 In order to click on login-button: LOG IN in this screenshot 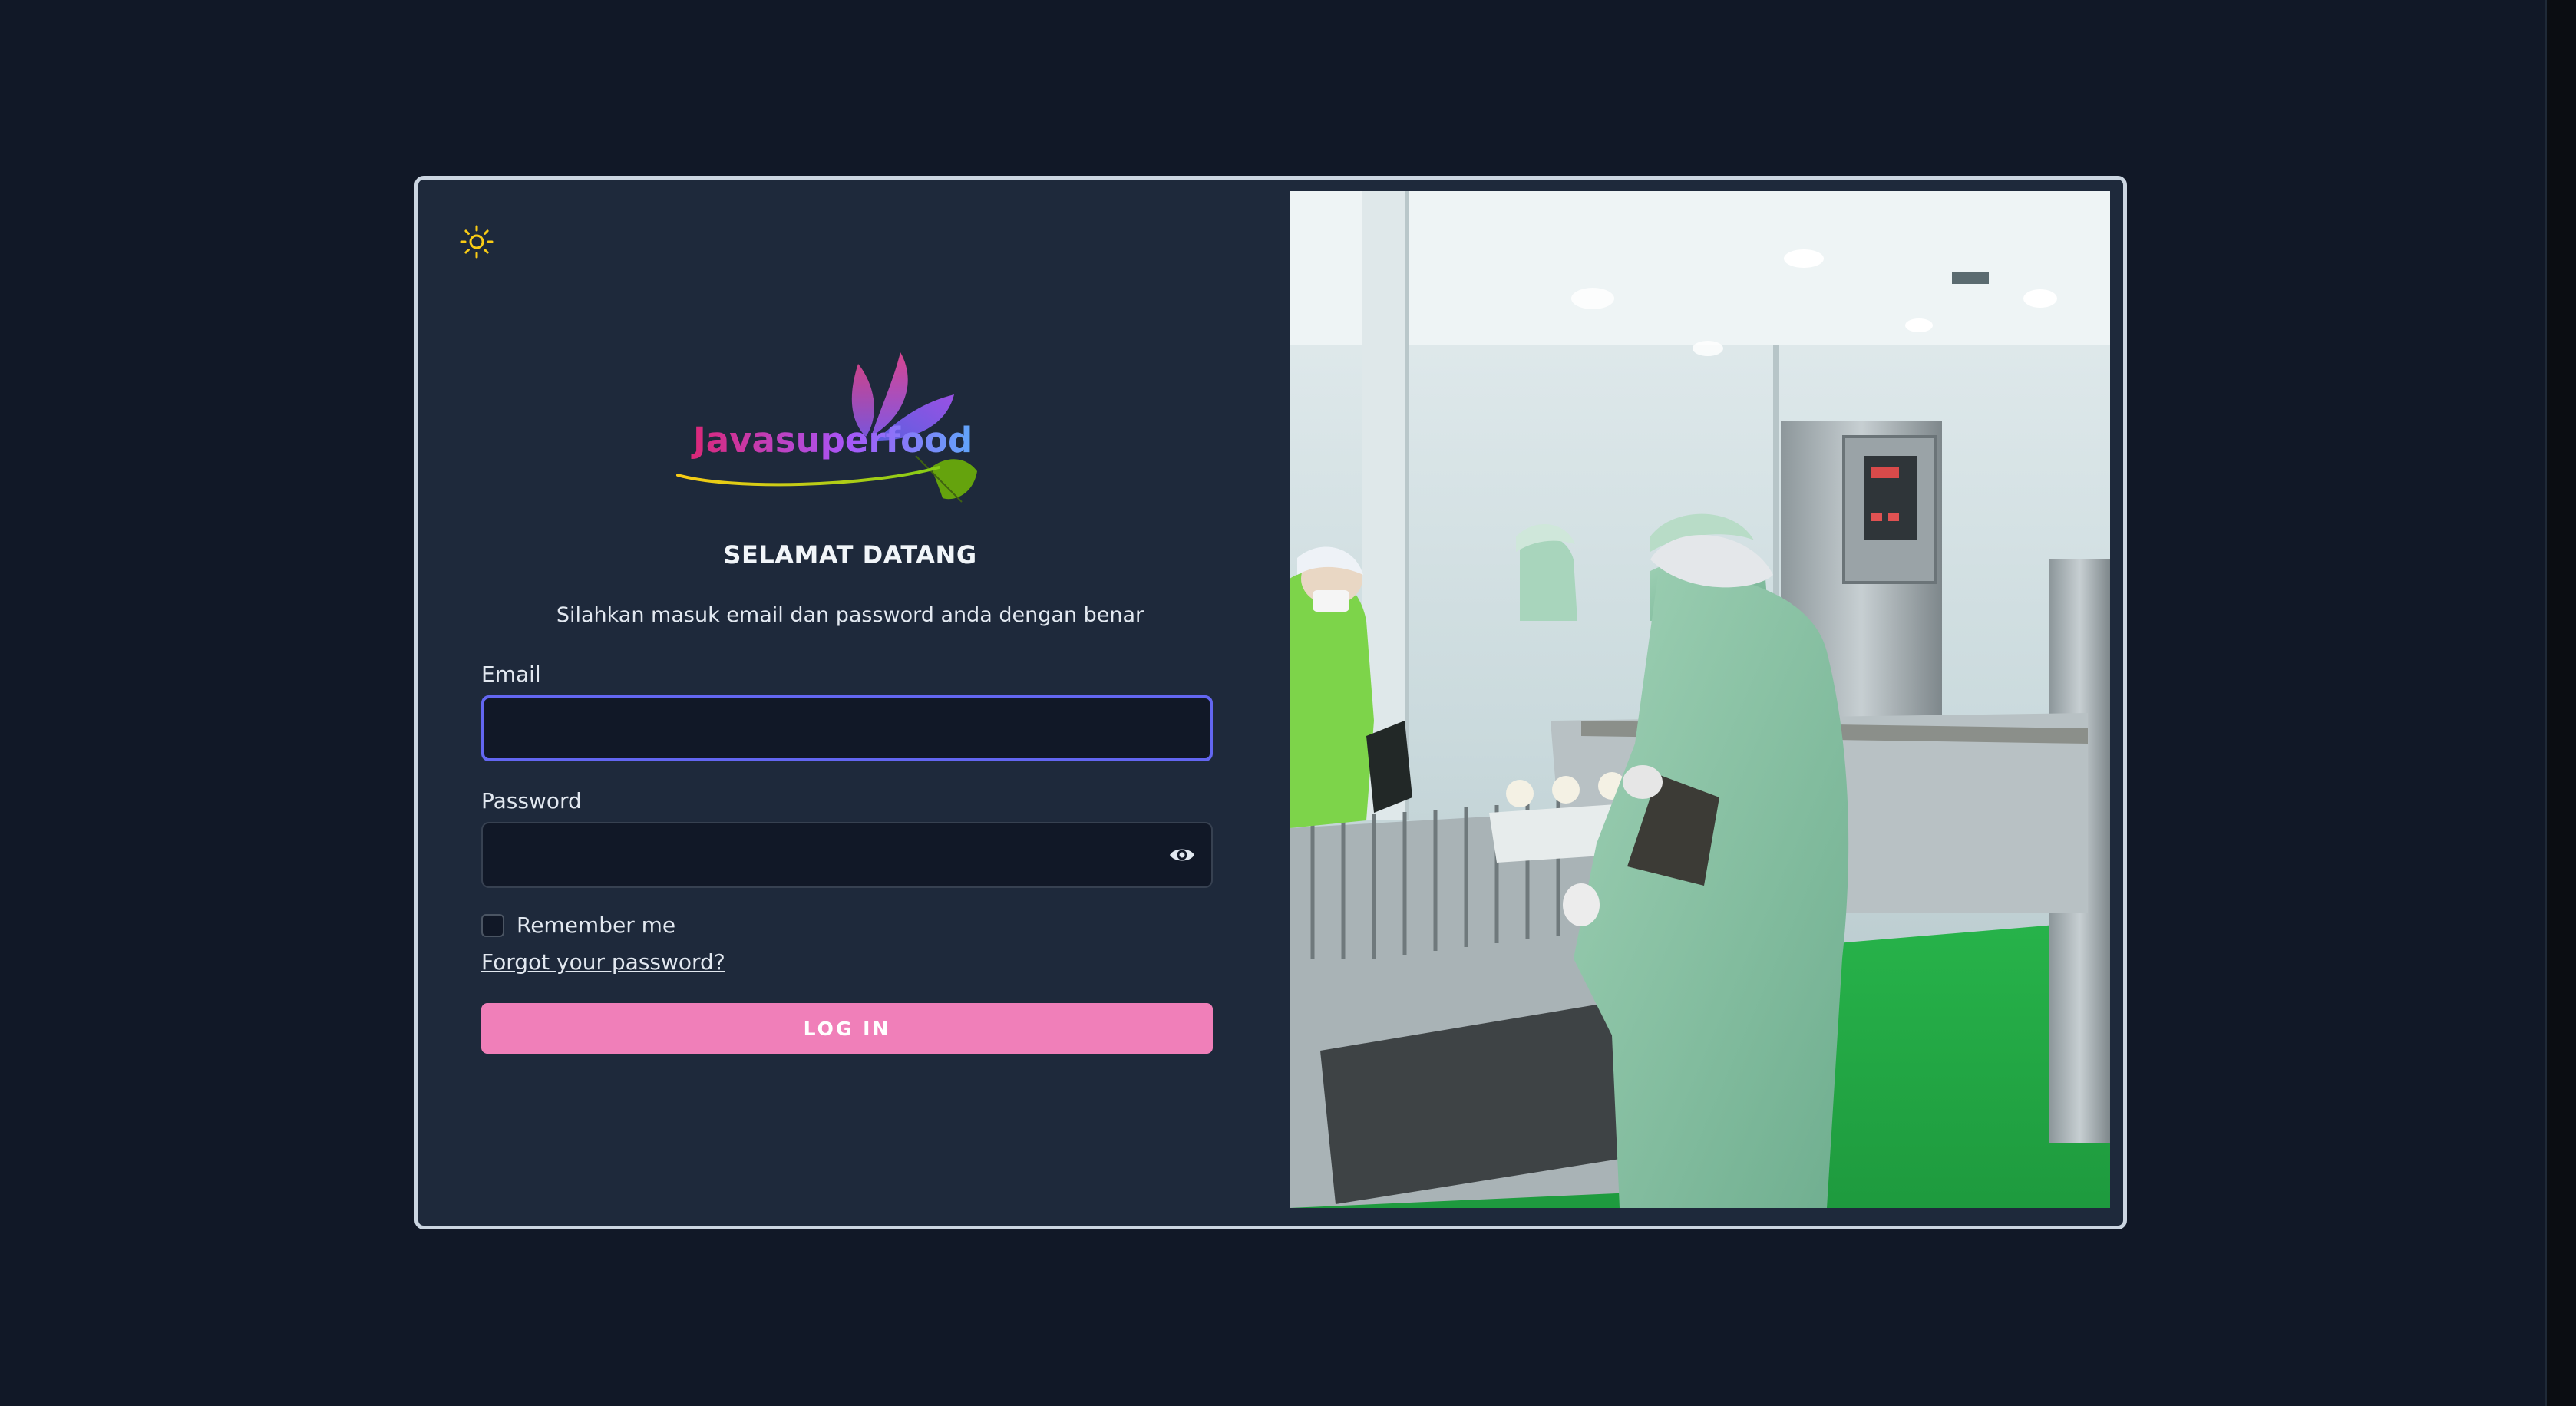, I will do `click(847, 1028)`.